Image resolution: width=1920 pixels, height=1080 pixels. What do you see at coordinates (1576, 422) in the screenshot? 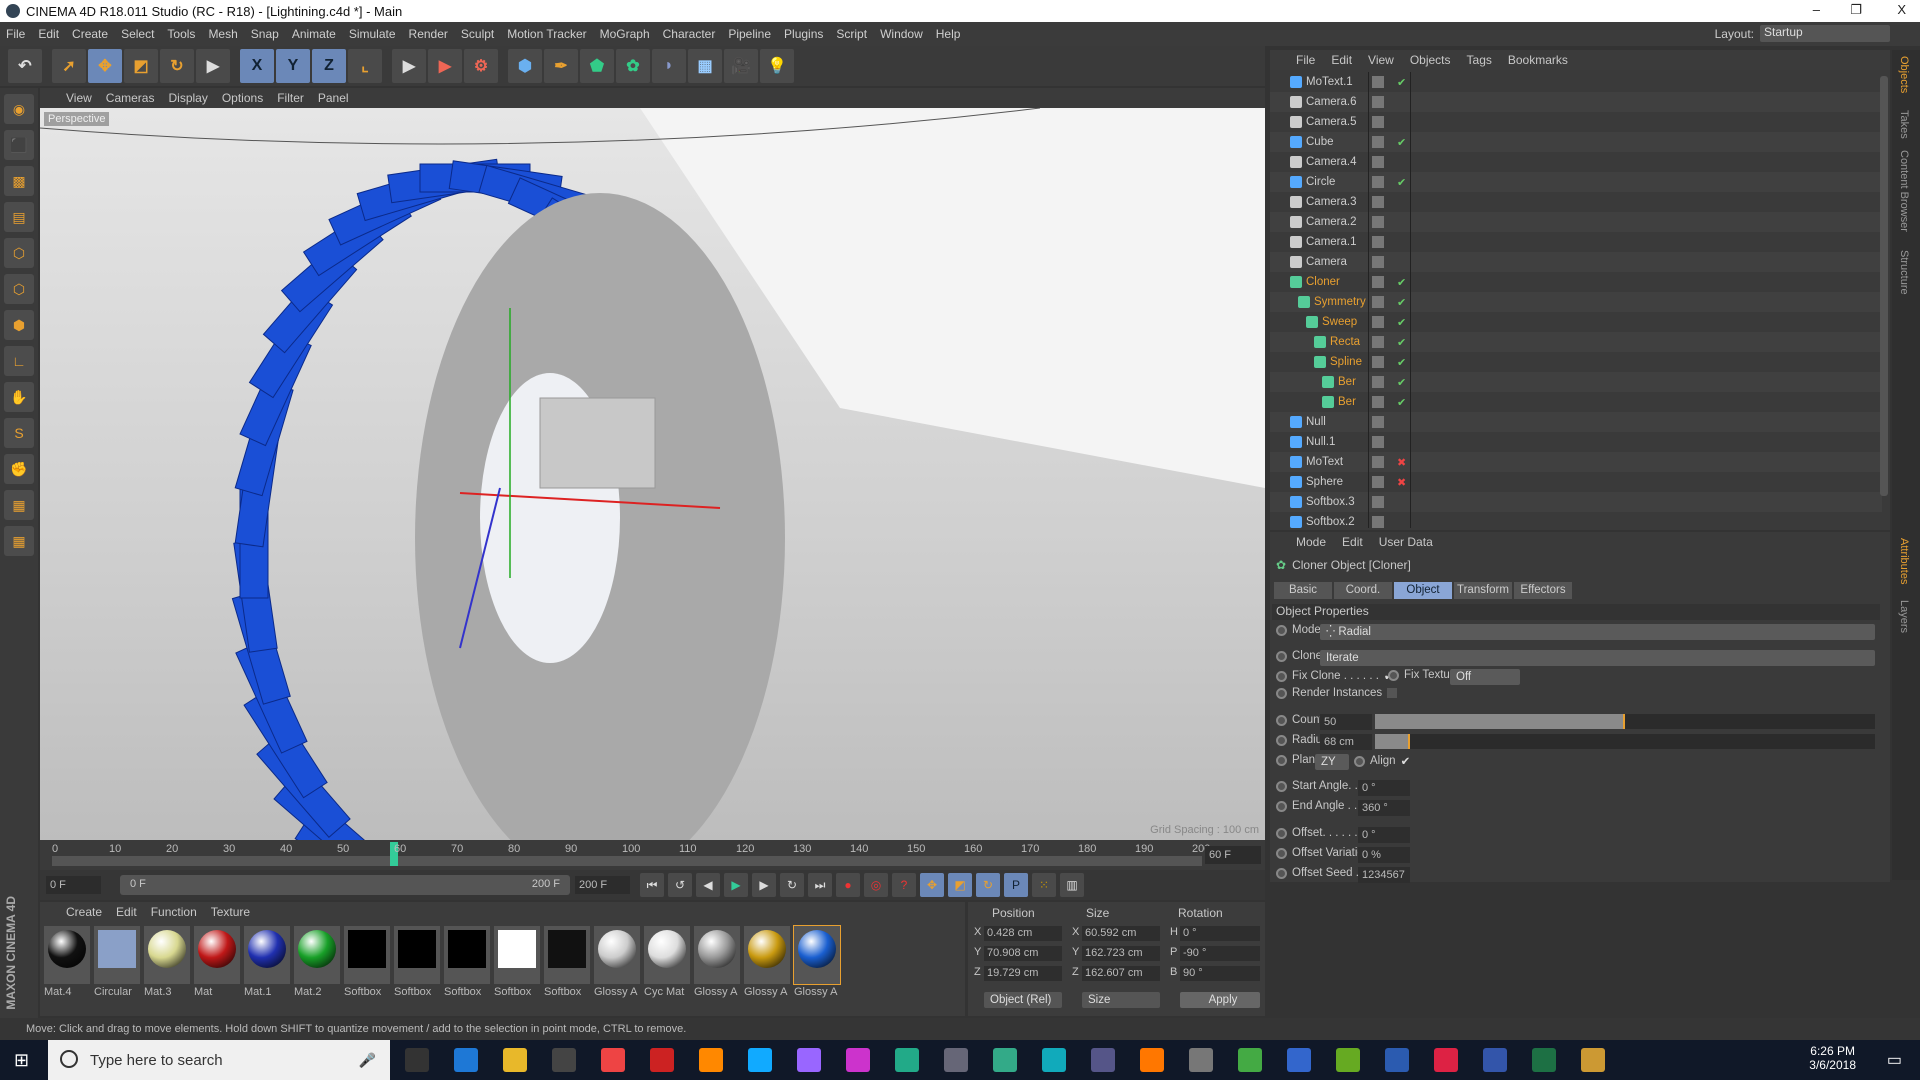
I see `object-row: Null` at bounding box center [1576, 422].